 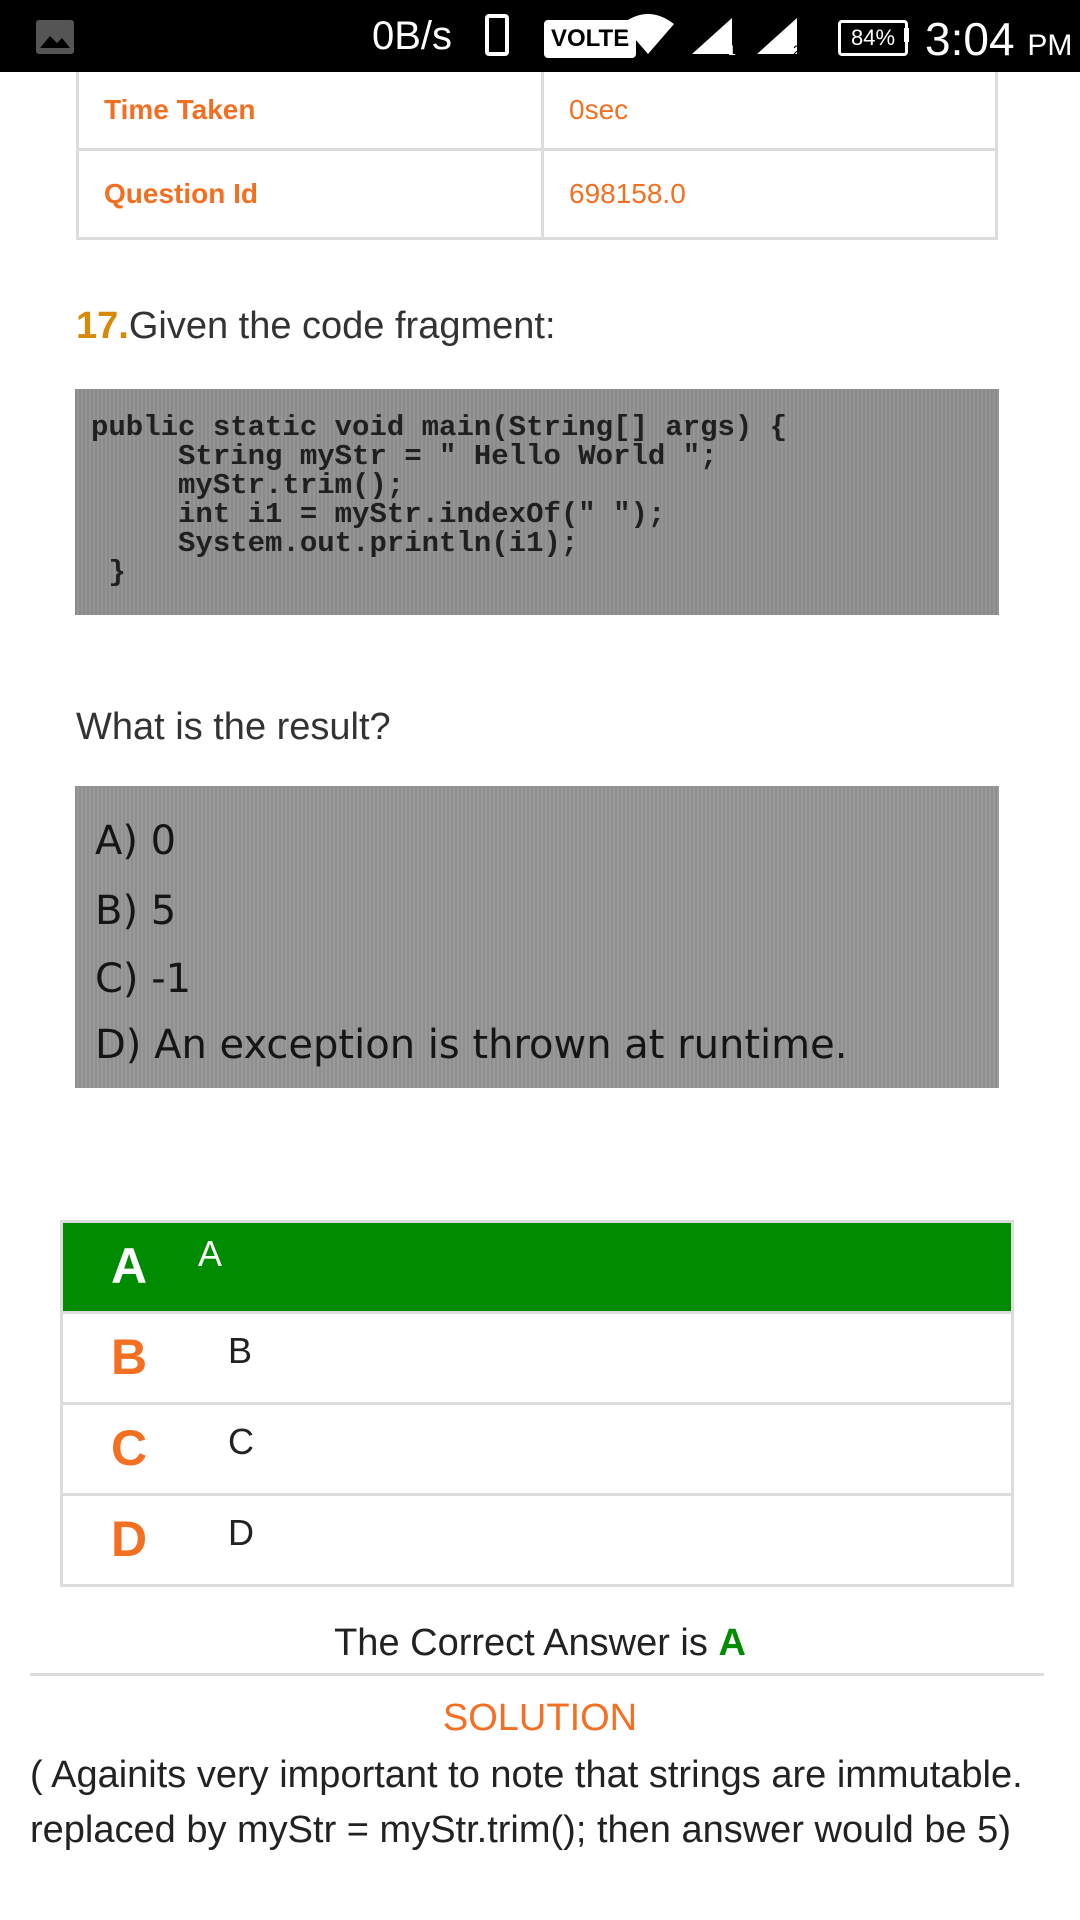 I want to click on correct-answer: The Correct Answer is A, so click(x=540, y=1643).